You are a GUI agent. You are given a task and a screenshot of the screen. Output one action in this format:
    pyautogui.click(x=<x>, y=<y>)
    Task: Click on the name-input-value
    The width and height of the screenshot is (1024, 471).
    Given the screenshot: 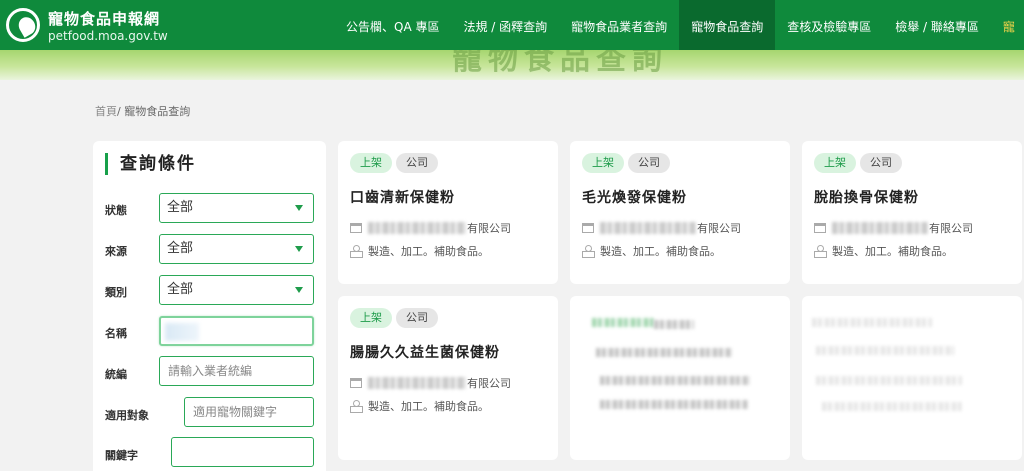 What is the action you would take?
    pyautogui.click(x=182, y=332)
    